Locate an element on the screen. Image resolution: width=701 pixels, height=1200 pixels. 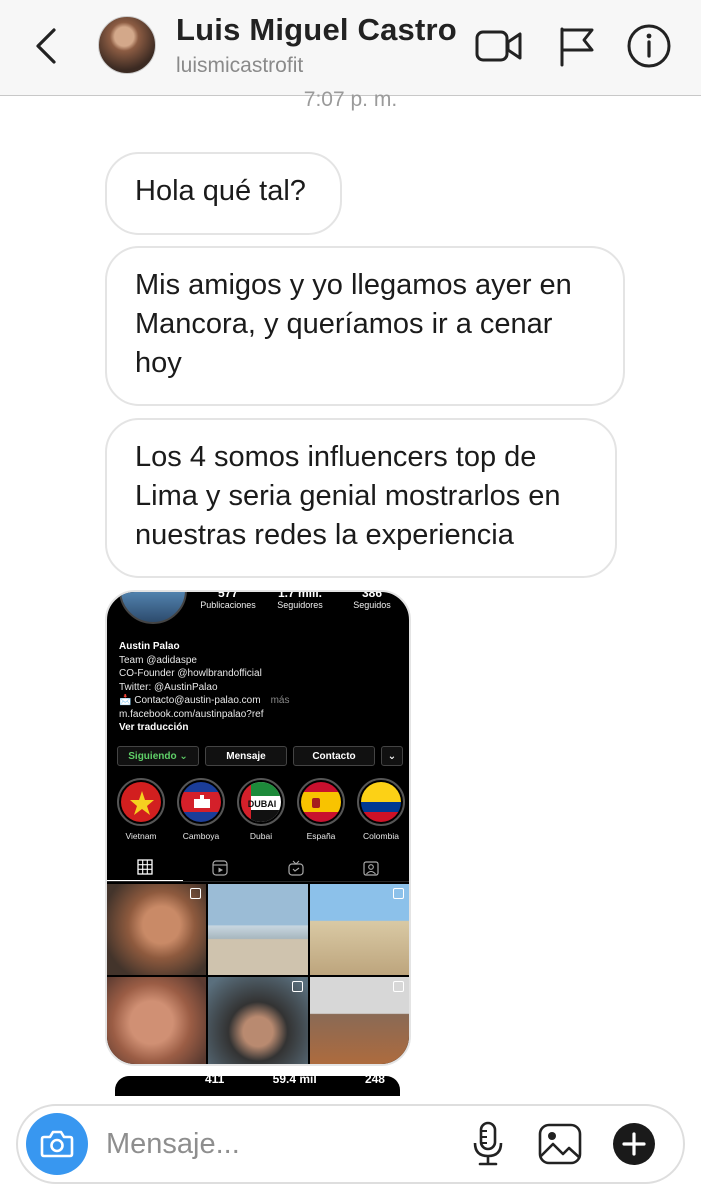
avatar is located at coordinates (127, 45).